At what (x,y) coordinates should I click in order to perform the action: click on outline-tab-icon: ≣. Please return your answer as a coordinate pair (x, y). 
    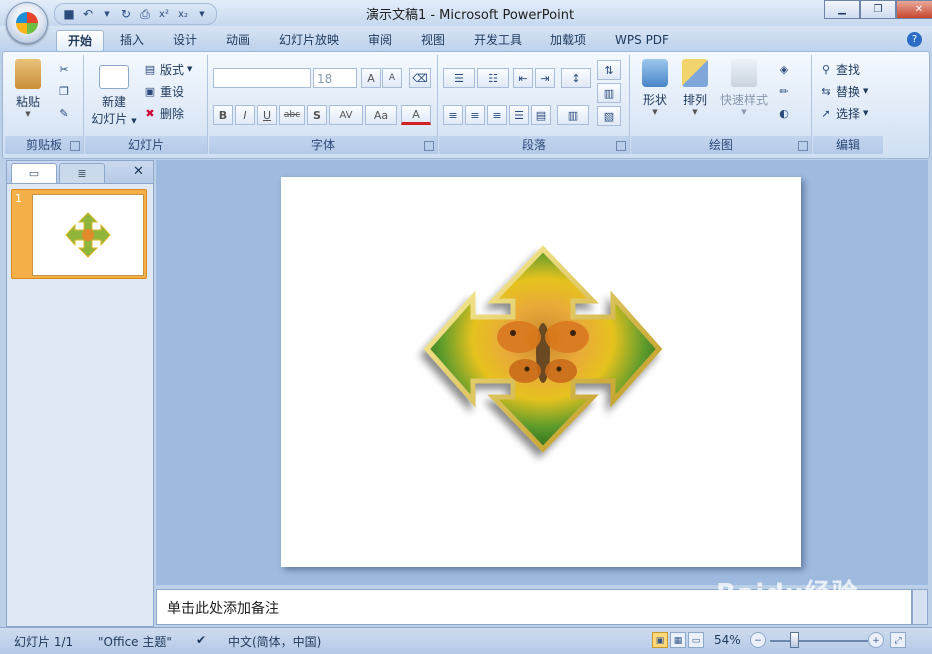
    Looking at the image, I should click on (82, 173).